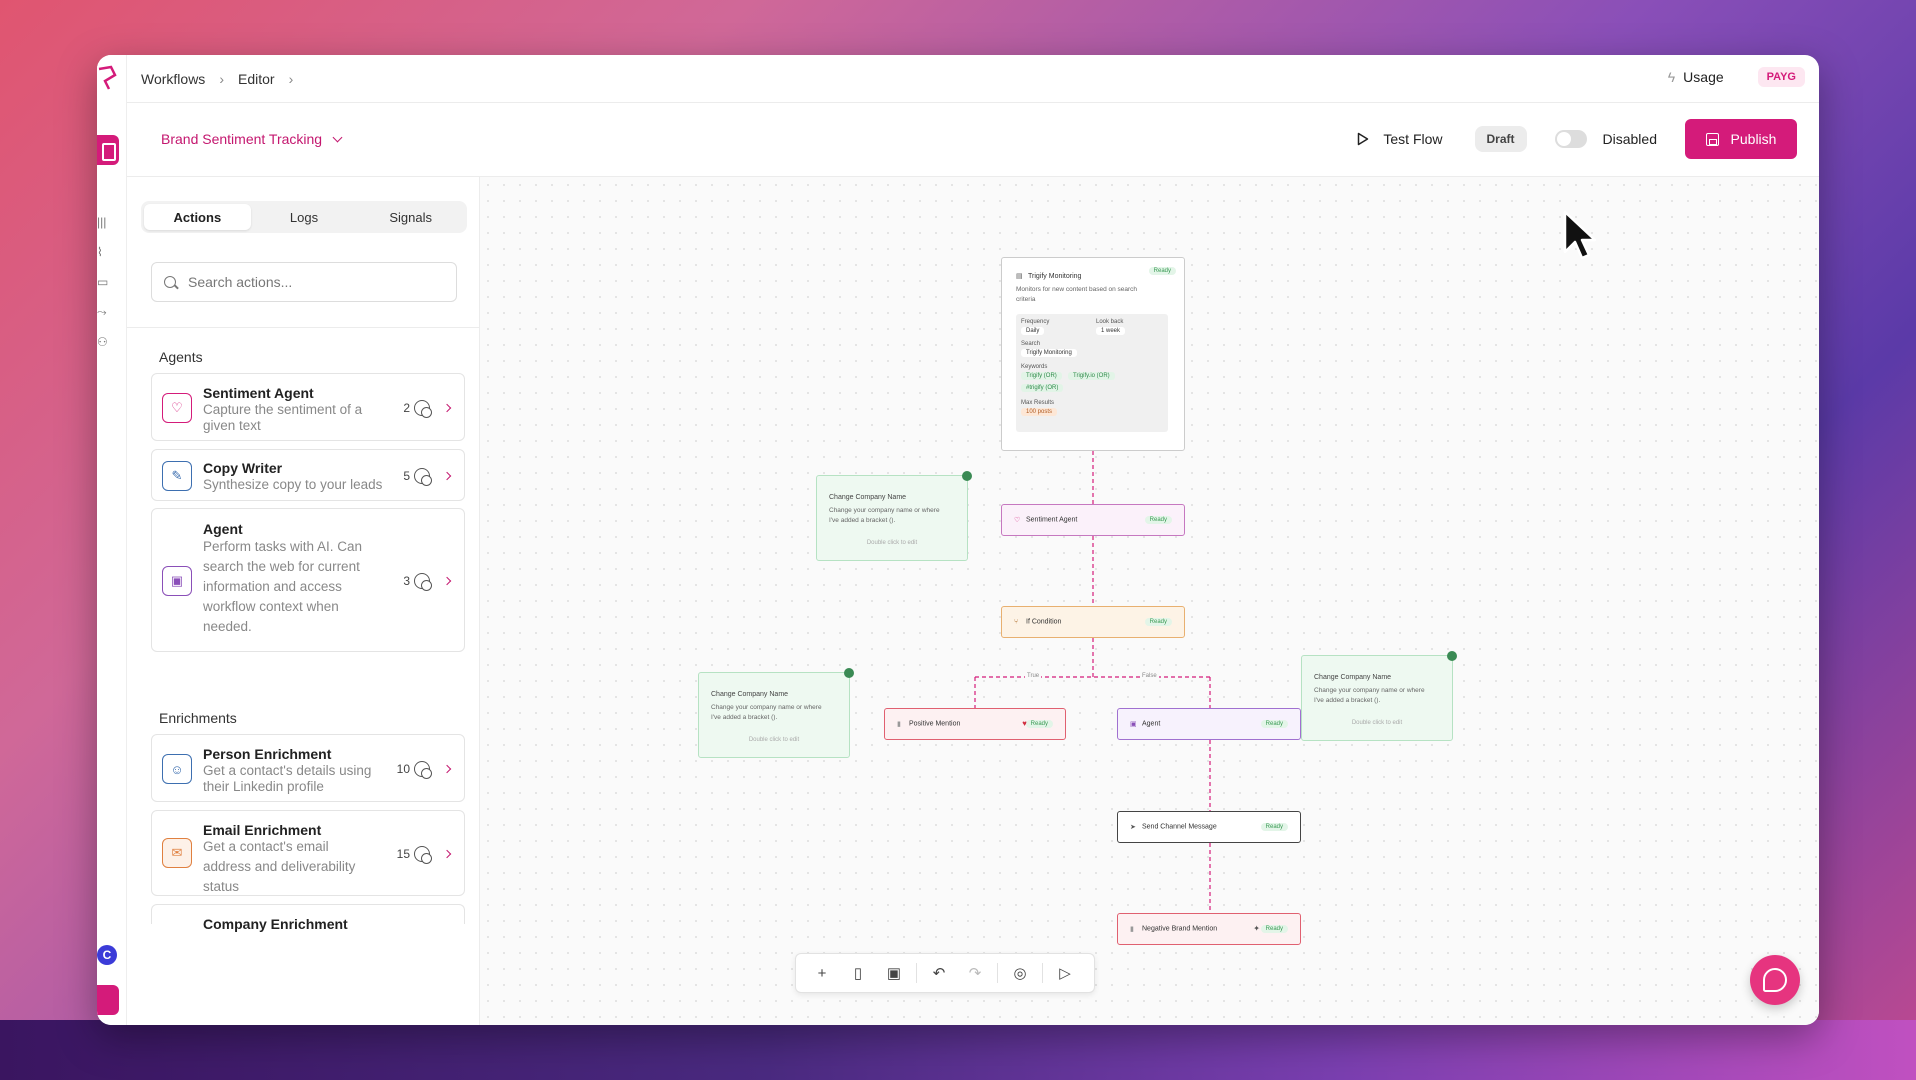  Describe the element at coordinates (1111, 331) in the screenshot. I see `config-value: 1 week` at that location.